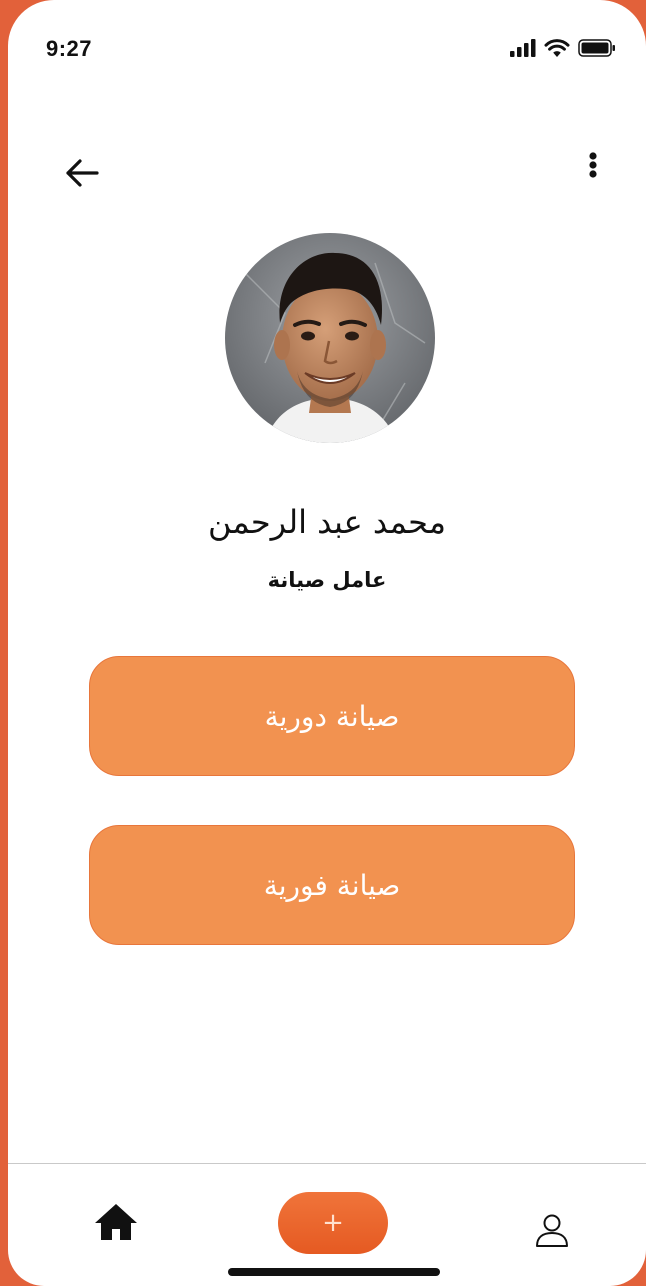  What do you see at coordinates (333, 1223) in the screenshot?
I see `add-button: +` at bounding box center [333, 1223].